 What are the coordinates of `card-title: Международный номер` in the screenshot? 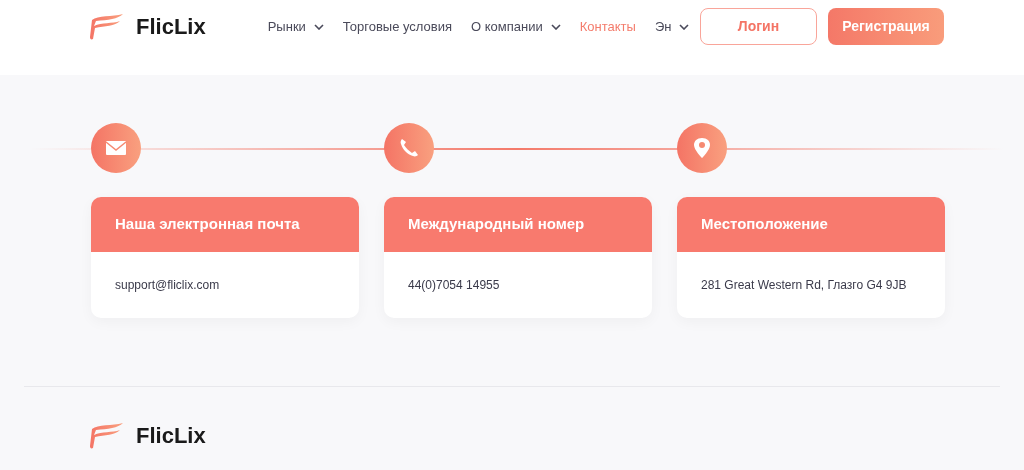 It's located at (496, 224).